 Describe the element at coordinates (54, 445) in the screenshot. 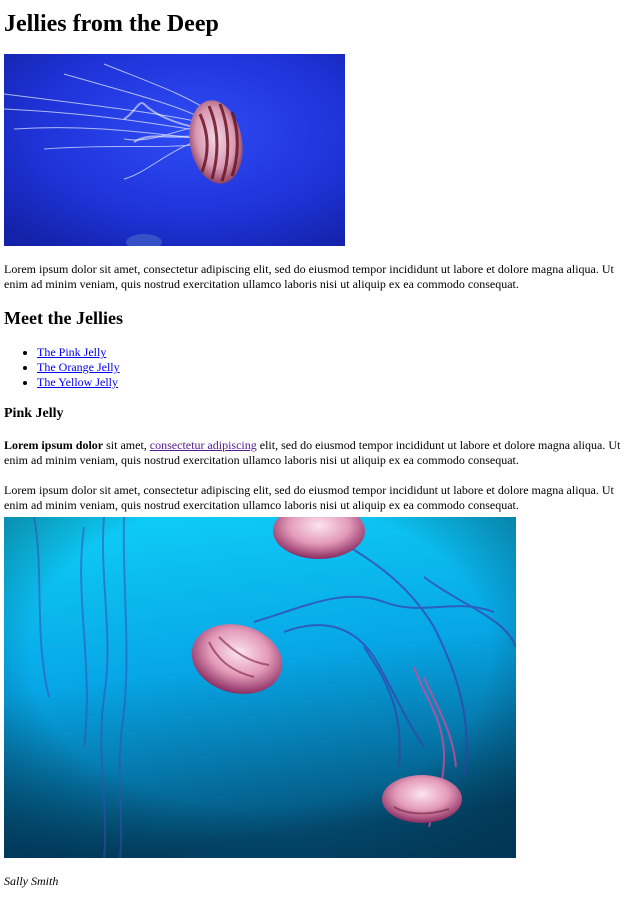

I see `bold-text: Lorem ipsum dolor` at that location.